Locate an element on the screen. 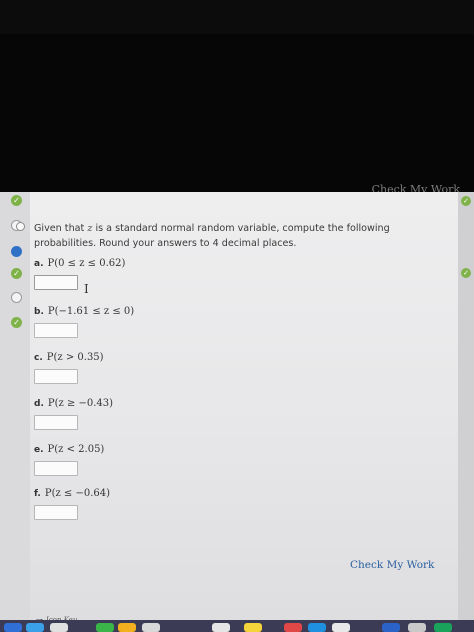 The width and height of the screenshot is (474, 632). part-e: e. P(z < 2.05) is located at coordinates (69, 460).